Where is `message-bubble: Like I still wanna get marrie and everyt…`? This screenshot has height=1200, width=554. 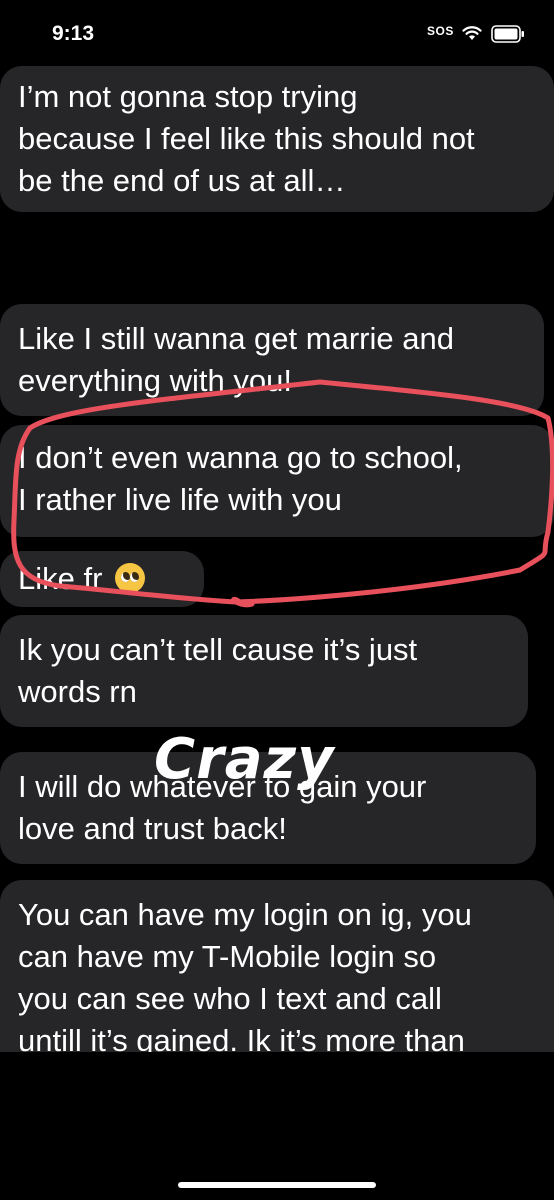
message-bubble: Like I still wanna get marrie and everyt… is located at coordinates (272, 360).